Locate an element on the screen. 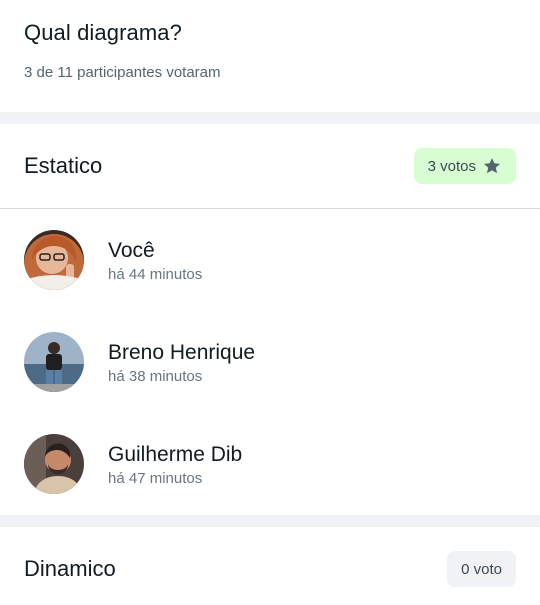 The width and height of the screenshot is (540, 605). voter-info: Você há 44 minutos is located at coordinates (155, 260).